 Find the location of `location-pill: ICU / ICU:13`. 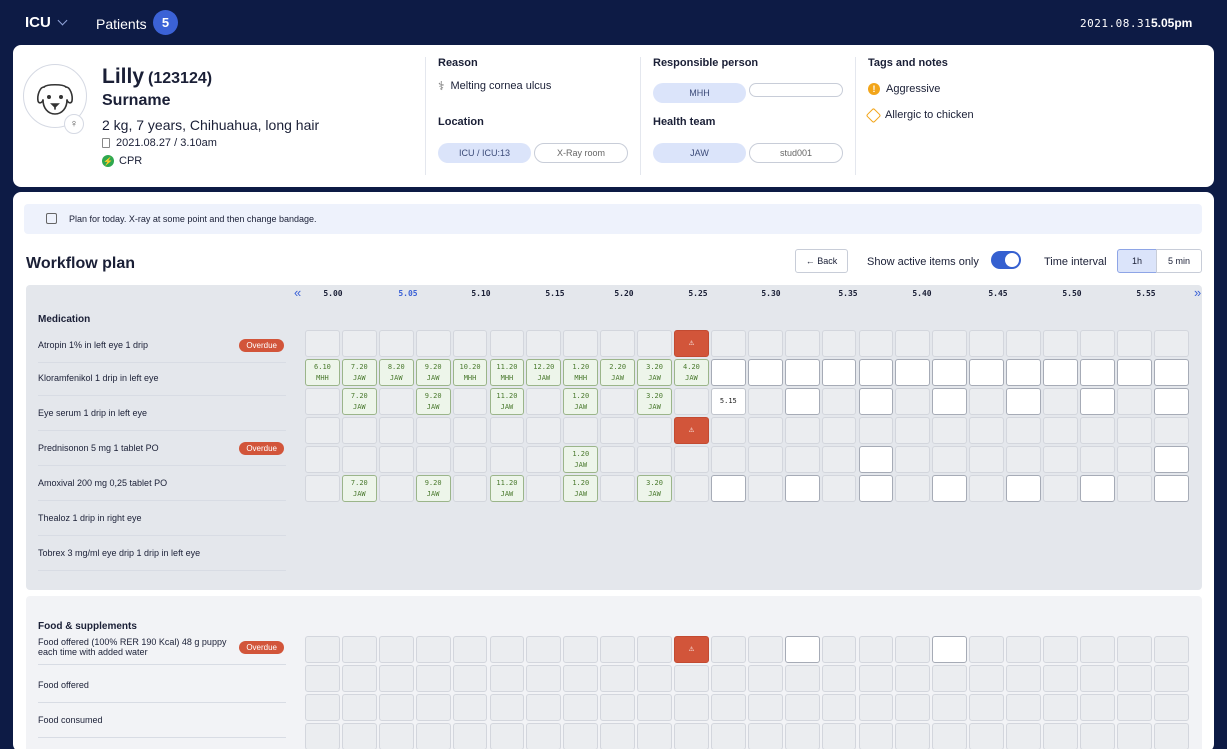

location-pill: ICU / ICU:13 is located at coordinates (484, 153).